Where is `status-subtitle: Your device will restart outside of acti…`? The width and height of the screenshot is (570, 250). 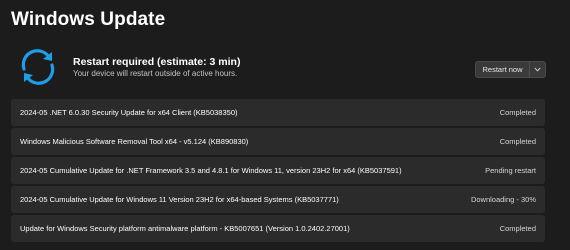
status-subtitle: Your device will restart outside of acti… is located at coordinates (155, 73).